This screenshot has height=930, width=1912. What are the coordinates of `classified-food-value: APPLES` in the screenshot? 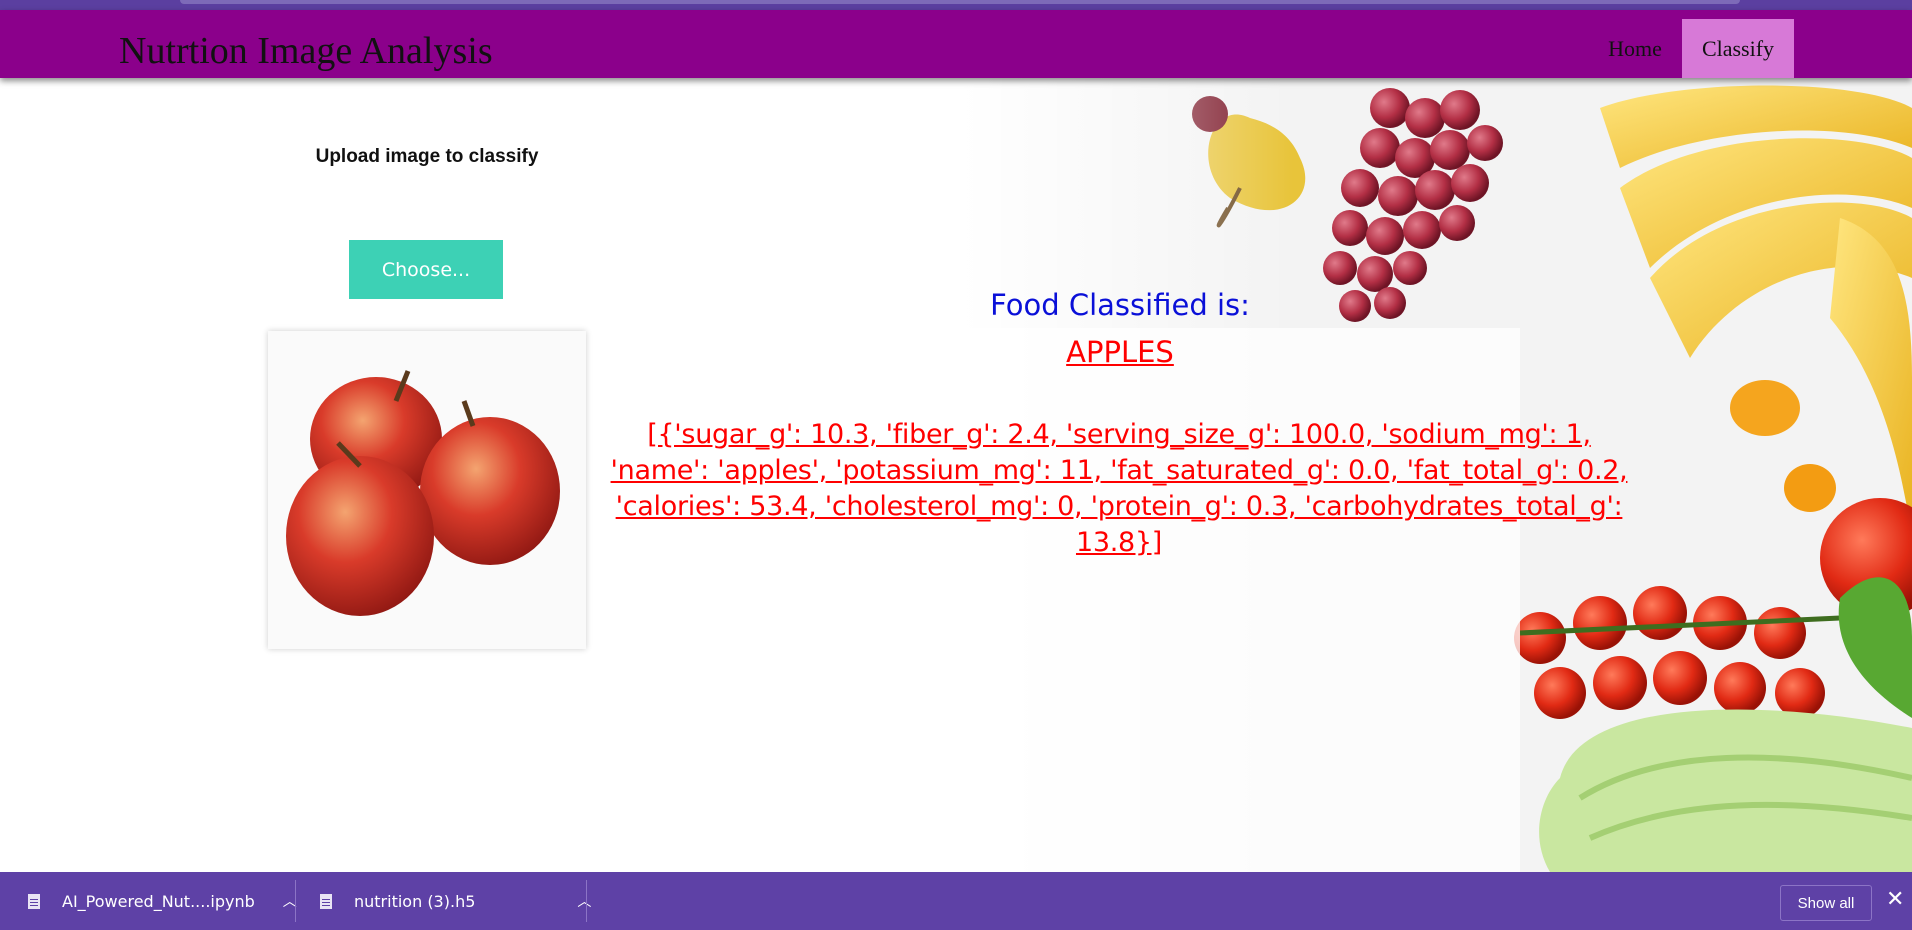 It's located at (1120, 352).